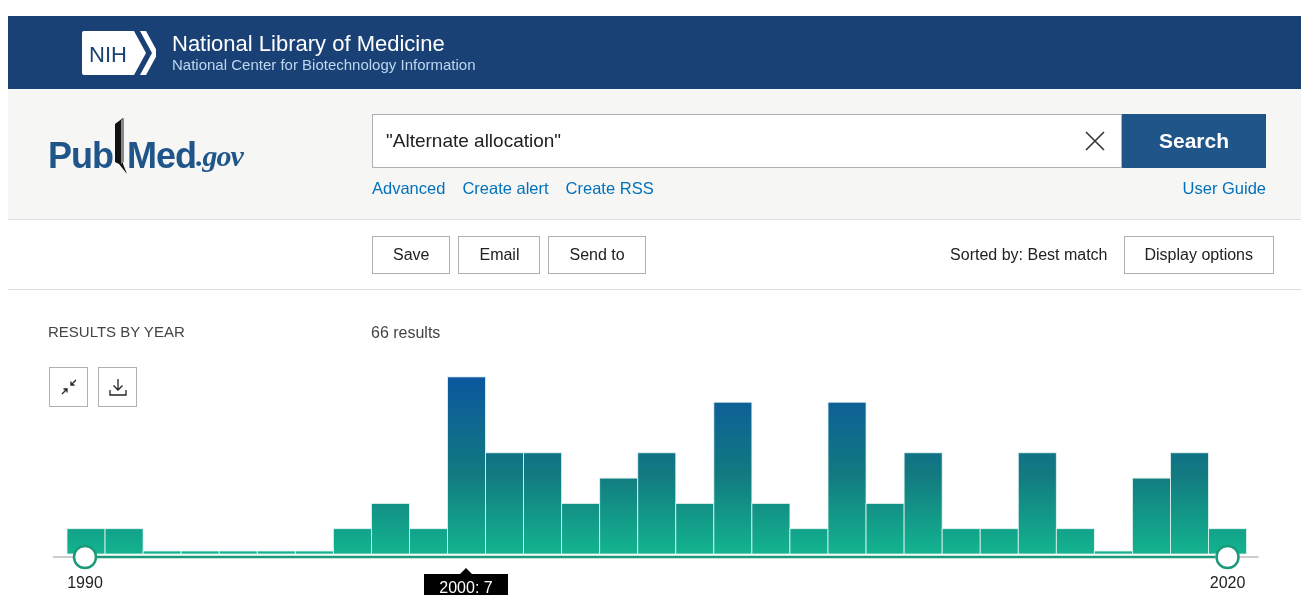  What do you see at coordinates (1227, 582) in the screenshot?
I see `axis-label: 2020` at bounding box center [1227, 582].